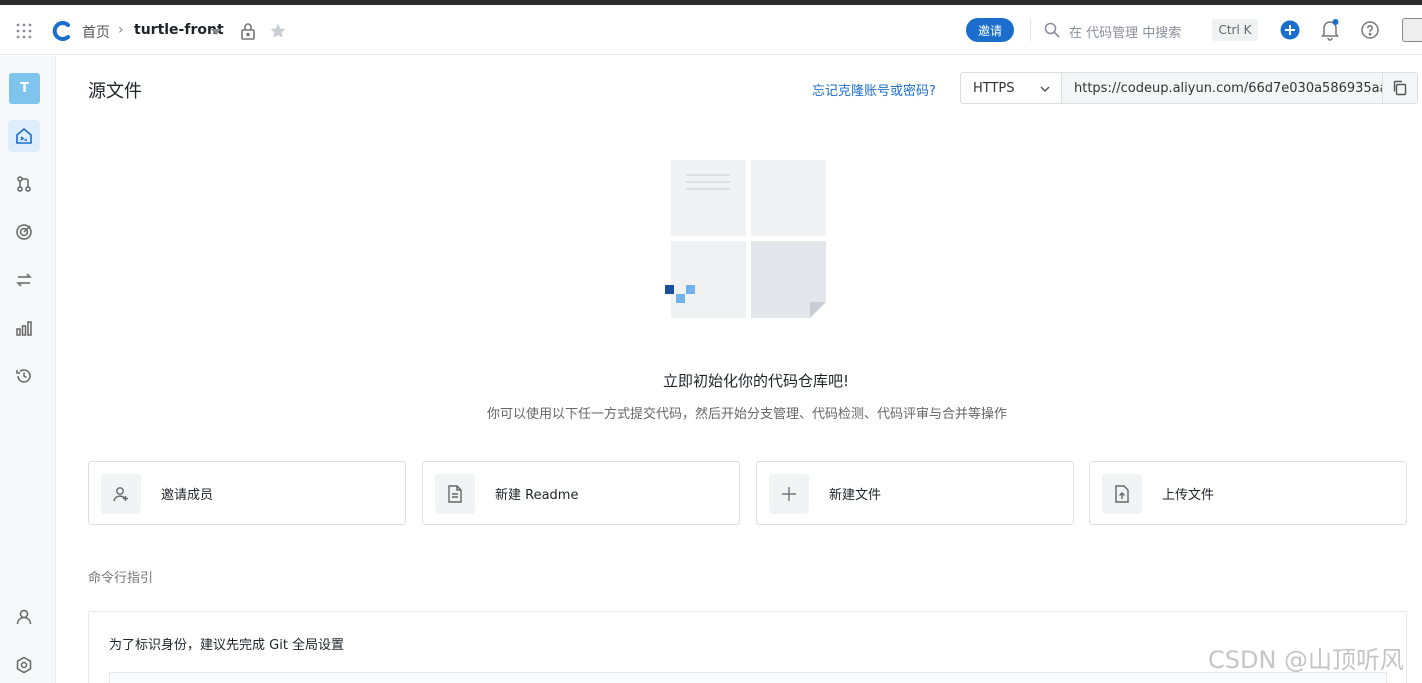 The image size is (1422, 683). Describe the element at coordinates (990, 30) in the screenshot. I see `invite-button: 邀请` at that location.